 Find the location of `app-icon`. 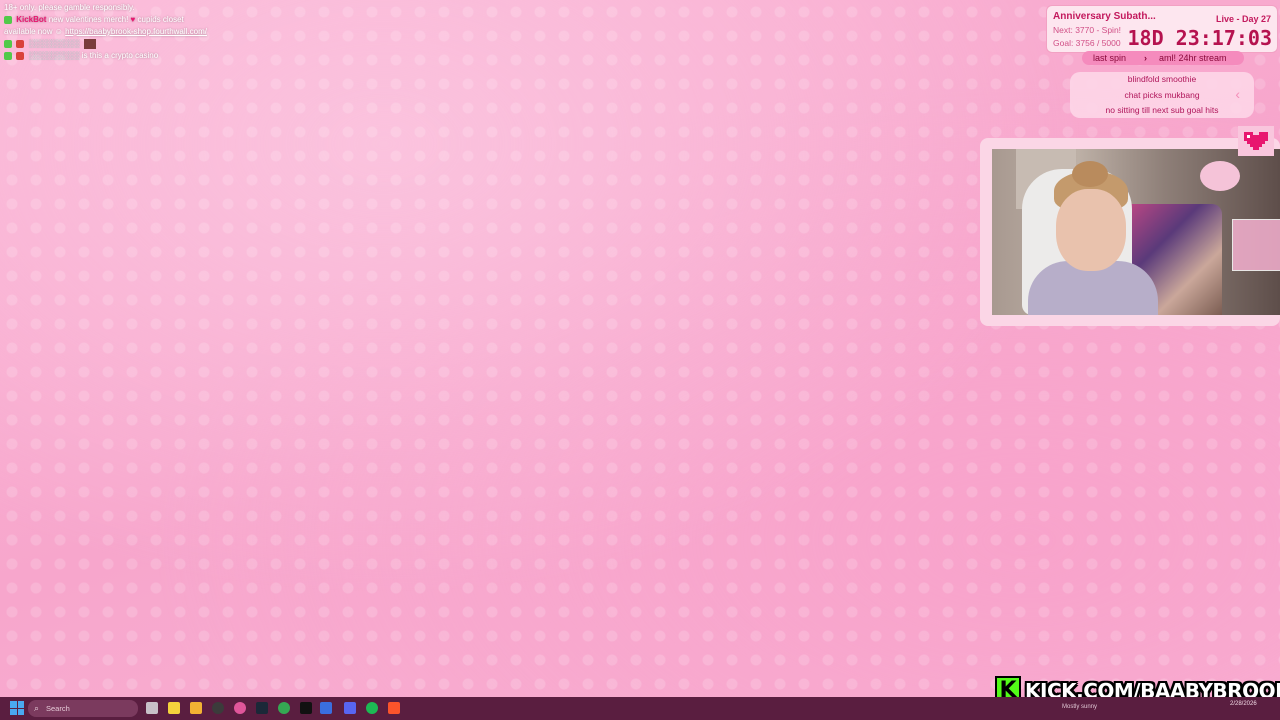

app-icon is located at coordinates (240, 708).